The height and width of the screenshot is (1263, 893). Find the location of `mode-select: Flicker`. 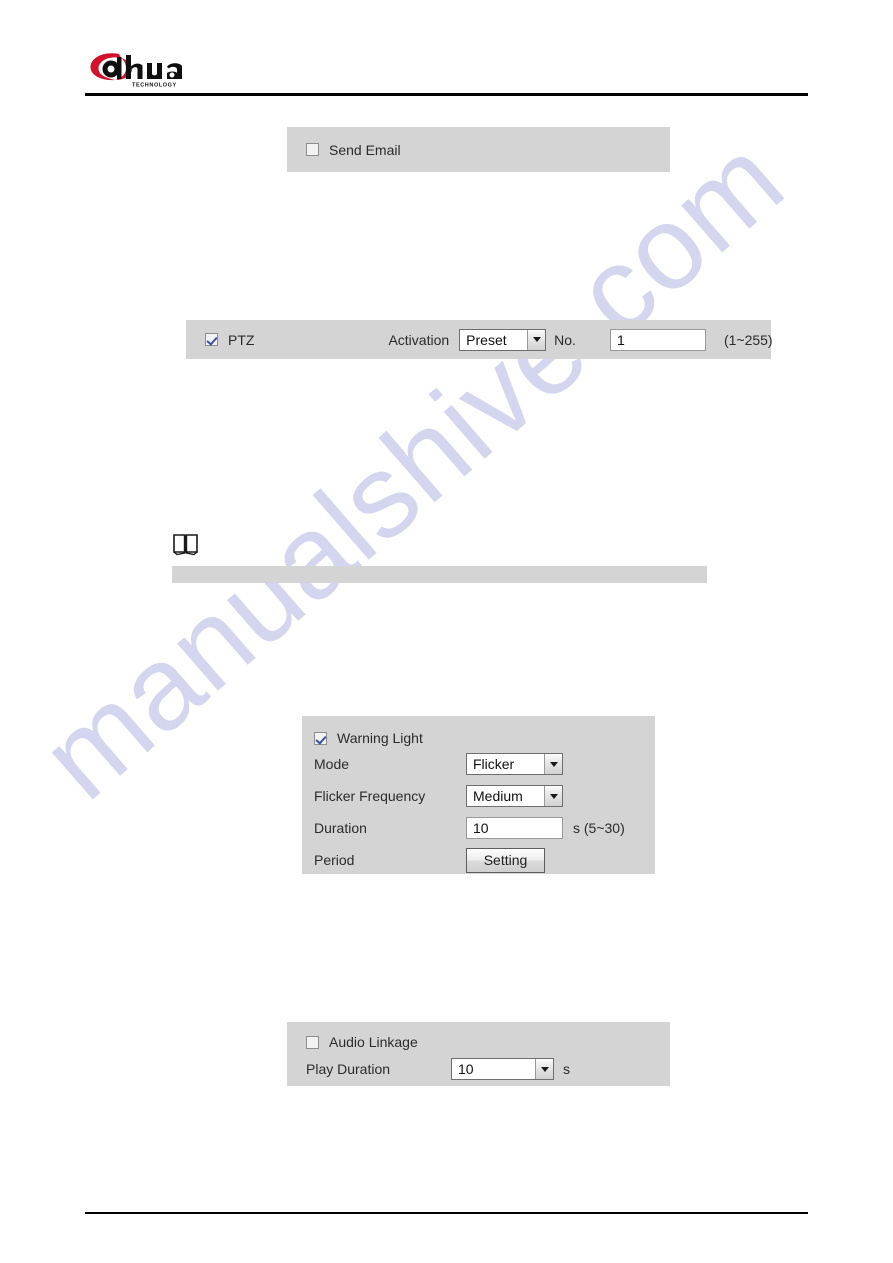

mode-select: Flicker is located at coordinates (514, 764).